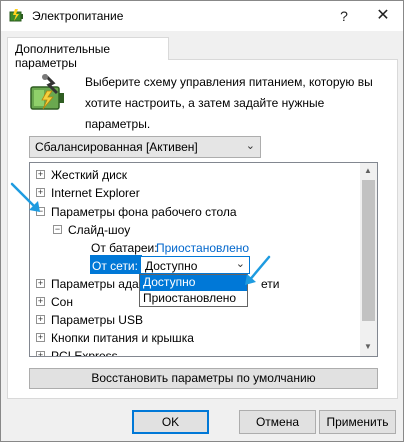  What do you see at coordinates (84, 353) in the screenshot?
I see `tree-item-label: PCI Express` at bounding box center [84, 353].